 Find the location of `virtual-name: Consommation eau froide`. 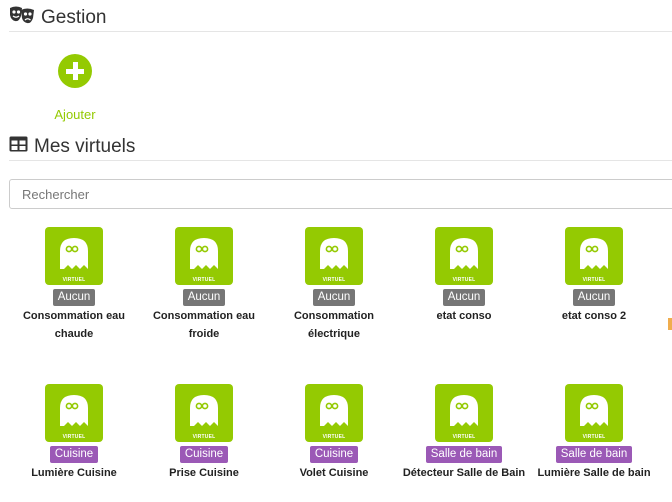

virtual-name: Consommation eau froide is located at coordinates (204, 325).